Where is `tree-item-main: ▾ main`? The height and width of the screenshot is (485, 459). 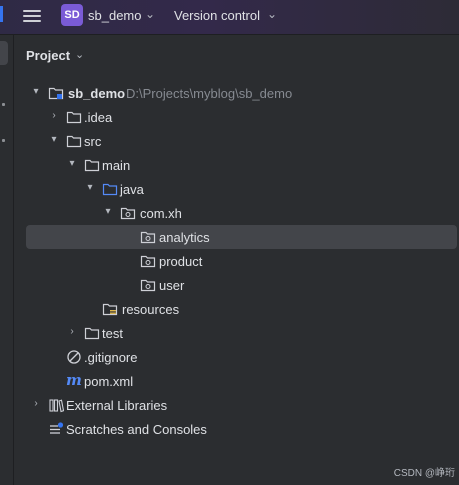 tree-item-main: ▾ main is located at coordinates (241, 165).